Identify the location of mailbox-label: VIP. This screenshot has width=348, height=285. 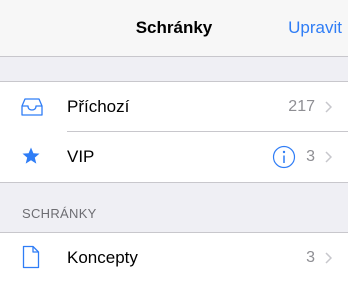
(81, 156).